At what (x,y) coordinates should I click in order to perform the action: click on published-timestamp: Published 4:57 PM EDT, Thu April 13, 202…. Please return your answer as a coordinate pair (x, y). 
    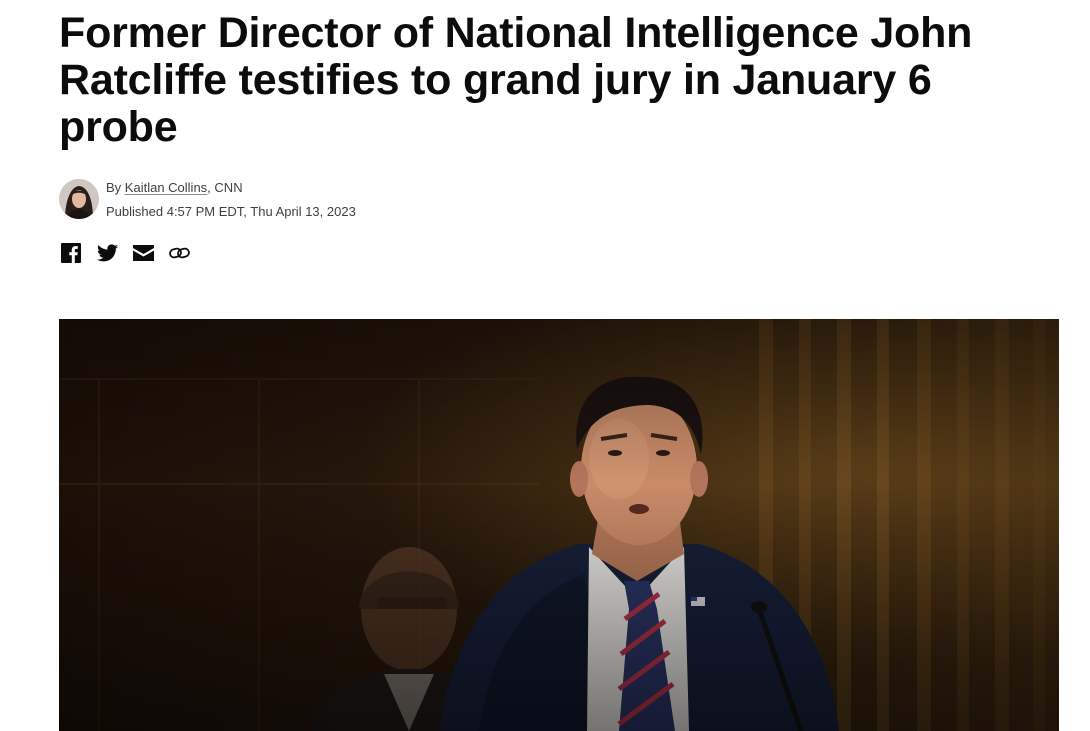
    Looking at the image, I should click on (231, 211).